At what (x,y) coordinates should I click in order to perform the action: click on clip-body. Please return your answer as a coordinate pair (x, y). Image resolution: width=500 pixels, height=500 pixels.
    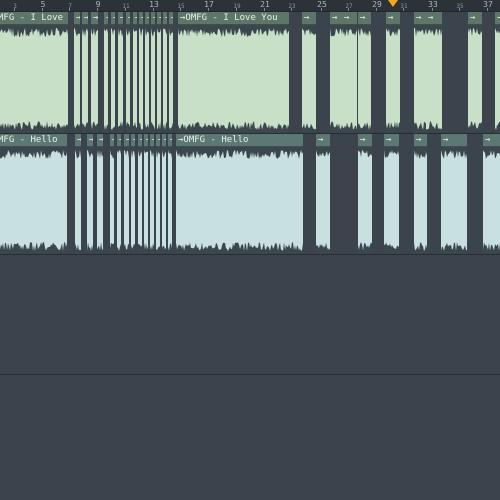
    Looking at the image, I should click on (147, 79).